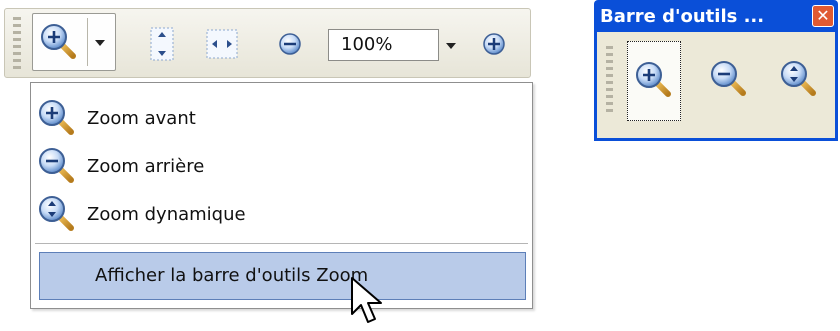  I want to click on menu-item-zoom-out: Zoom arrière, so click(281, 166).